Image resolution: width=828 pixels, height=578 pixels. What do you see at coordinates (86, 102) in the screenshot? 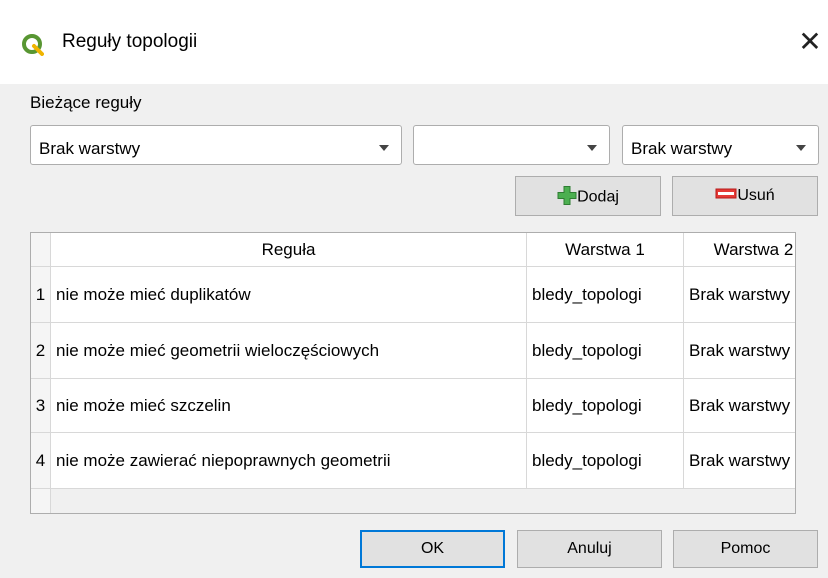
I see `current-rules-label: Bieżące reguły` at bounding box center [86, 102].